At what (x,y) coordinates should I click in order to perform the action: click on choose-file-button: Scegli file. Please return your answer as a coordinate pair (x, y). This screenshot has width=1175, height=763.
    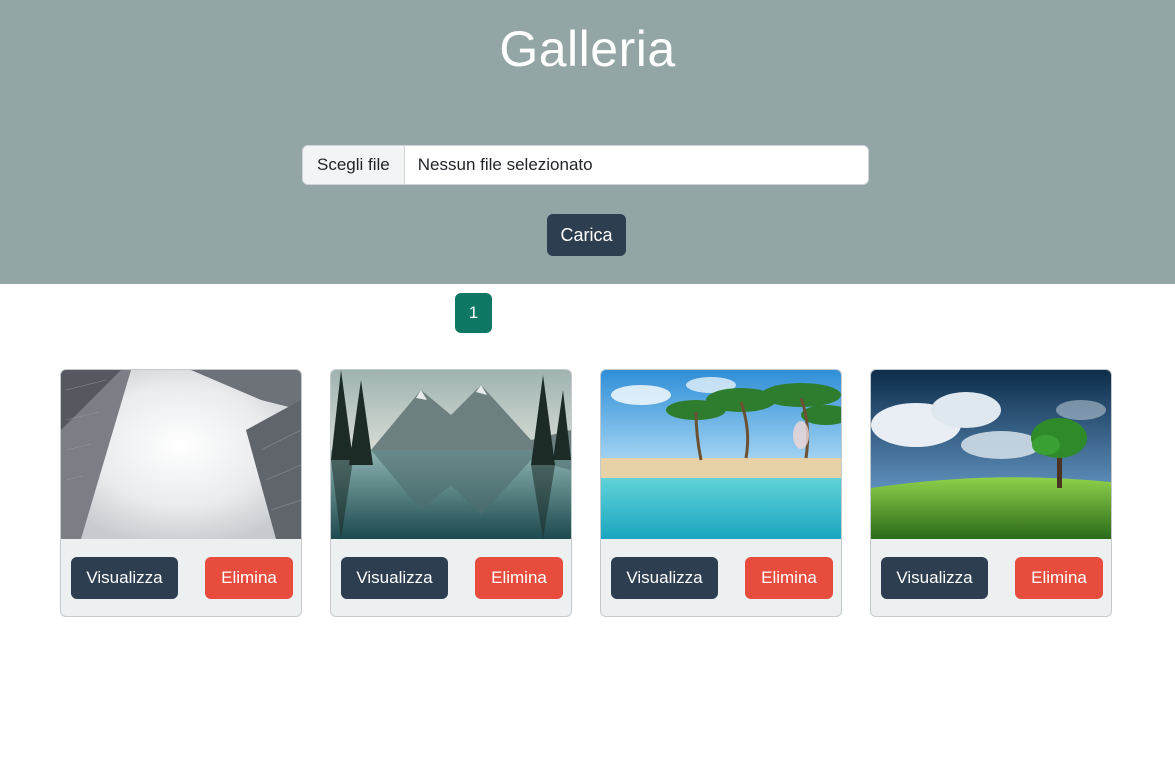
    Looking at the image, I should click on (354, 165).